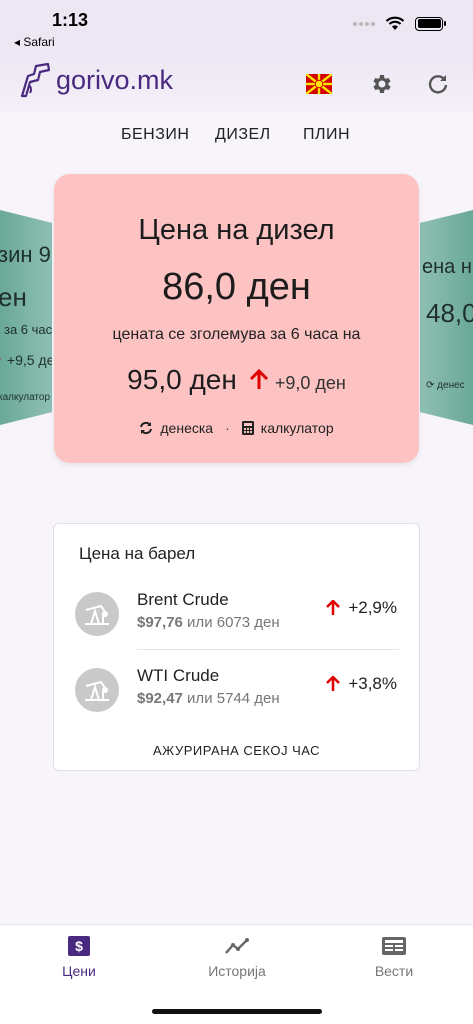 Image resolution: width=473 pixels, height=1024 pixels. Describe the element at coordinates (137, 553) in the screenshot. I see `barrel-title: Цена на барел` at that location.